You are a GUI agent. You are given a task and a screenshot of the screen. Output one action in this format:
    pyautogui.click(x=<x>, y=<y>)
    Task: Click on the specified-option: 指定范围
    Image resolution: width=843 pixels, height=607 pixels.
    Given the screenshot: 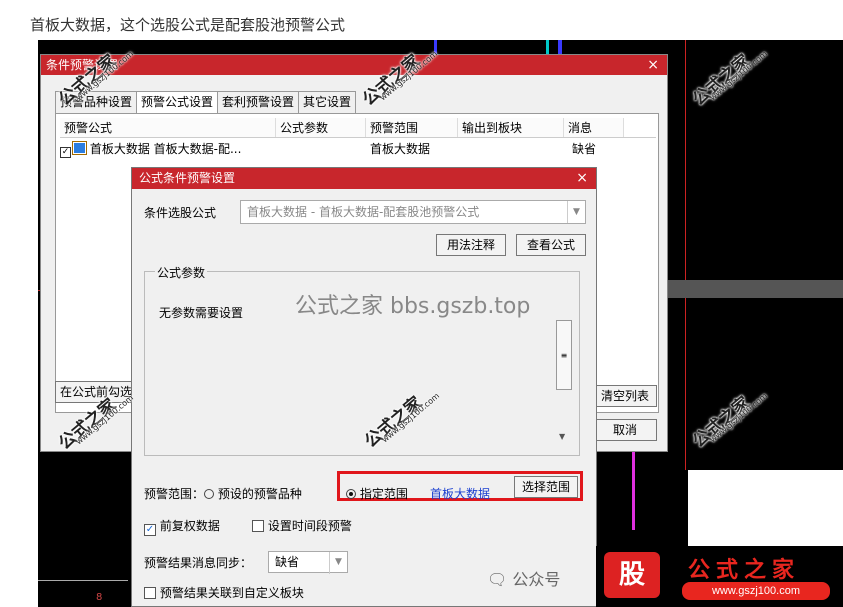 What is the action you would take?
    pyautogui.click(x=377, y=493)
    